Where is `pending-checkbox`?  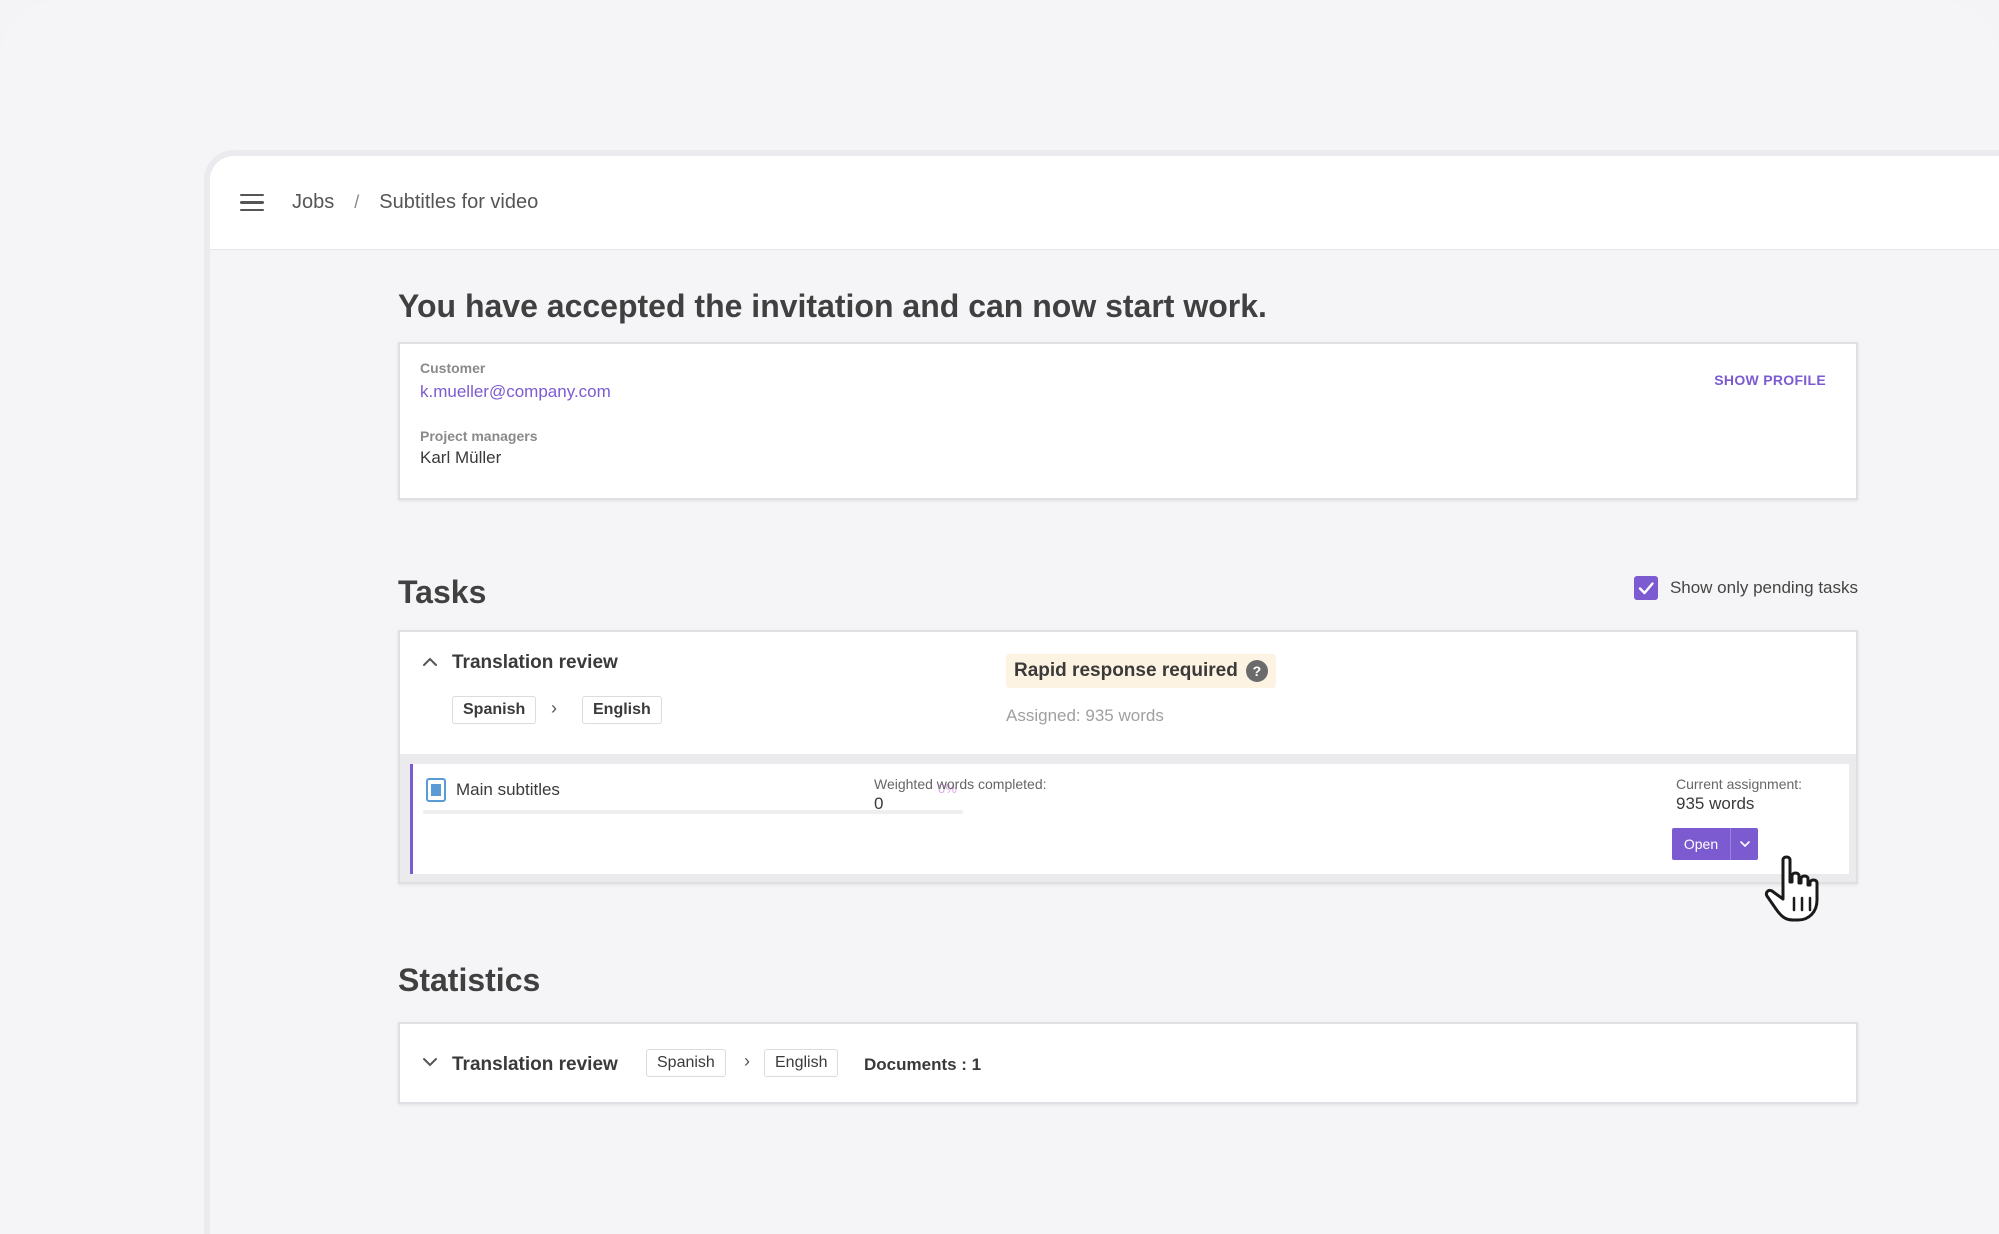
pending-checkbox is located at coordinates (1645, 588).